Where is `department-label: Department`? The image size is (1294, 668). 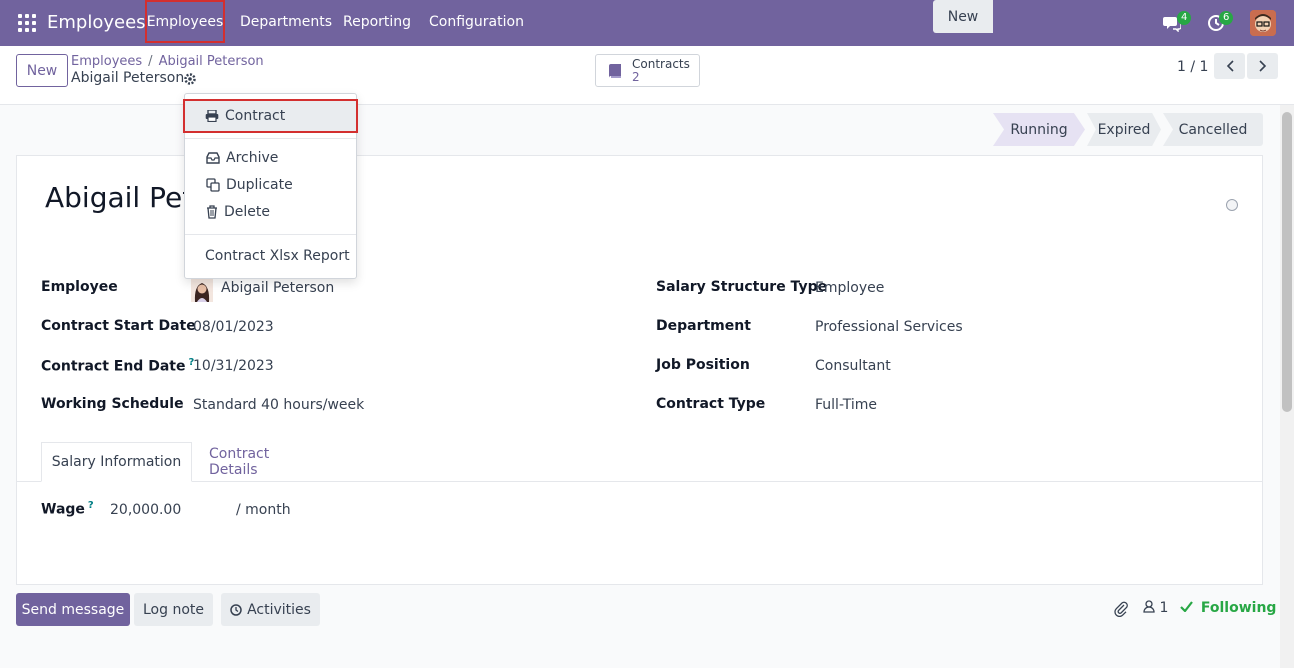
department-label: Department is located at coordinates (703, 326).